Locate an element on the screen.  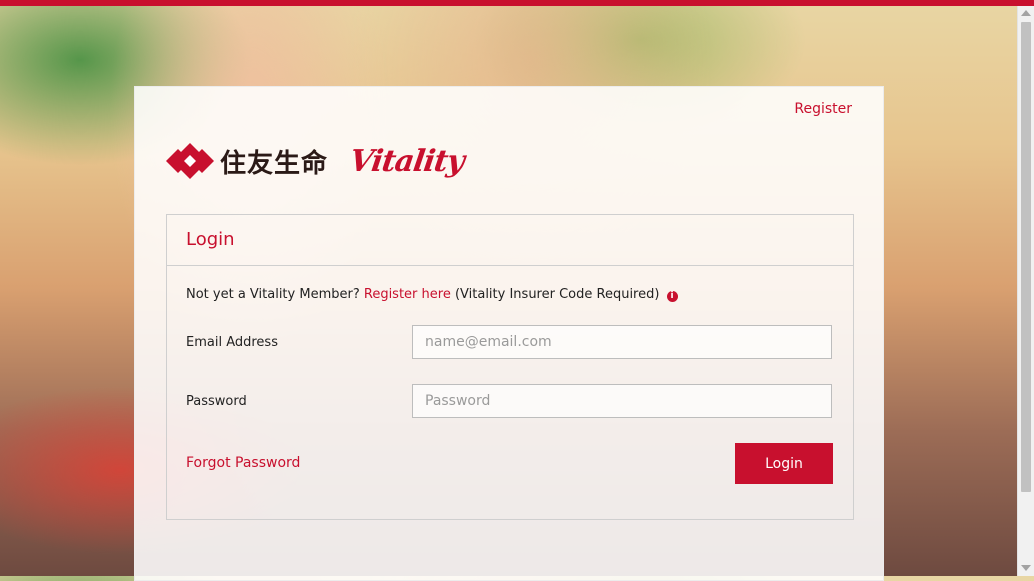
info-circle-icon: i is located at coordinates (672, 296).